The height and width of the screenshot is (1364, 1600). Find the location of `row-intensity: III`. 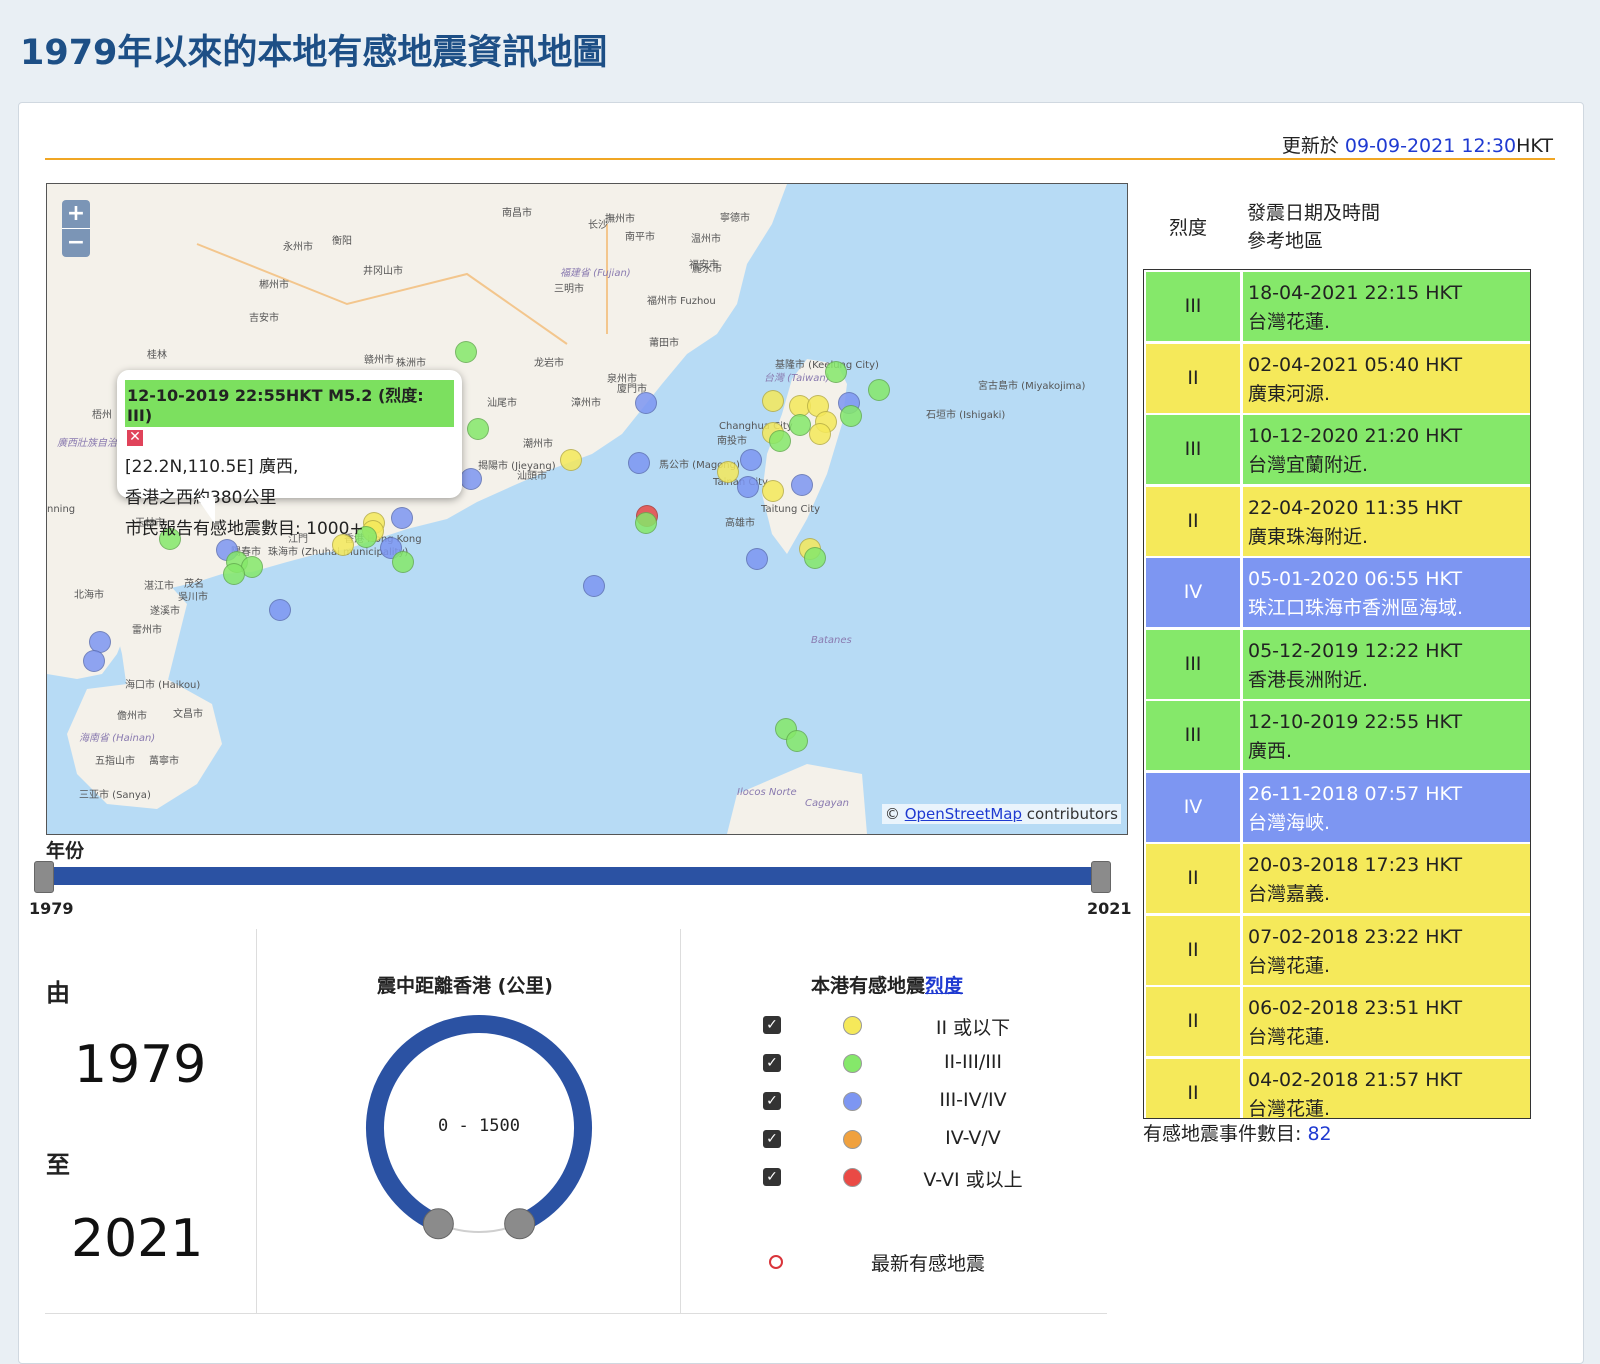

row-intensity: III is located at coordinates (1194, 449).